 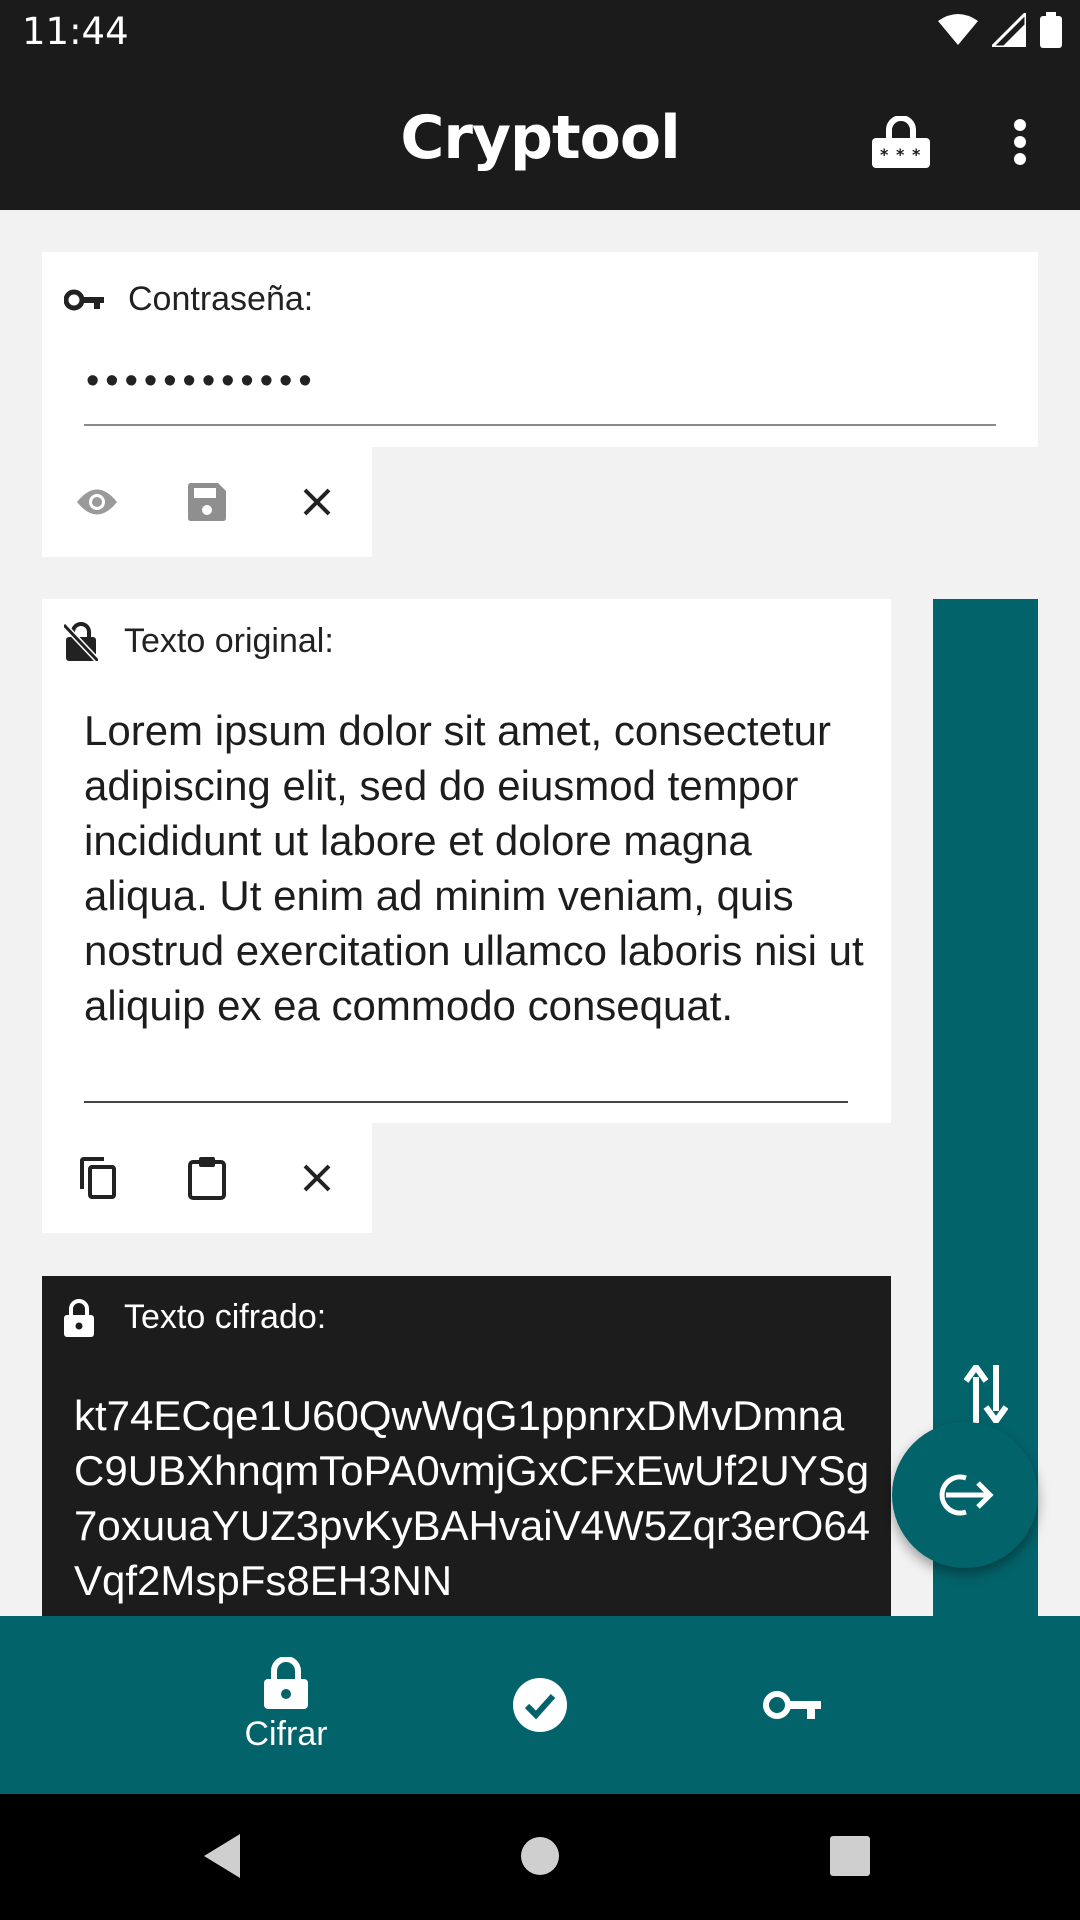 I want to click on status-icons, so click(x=1000, y=30).